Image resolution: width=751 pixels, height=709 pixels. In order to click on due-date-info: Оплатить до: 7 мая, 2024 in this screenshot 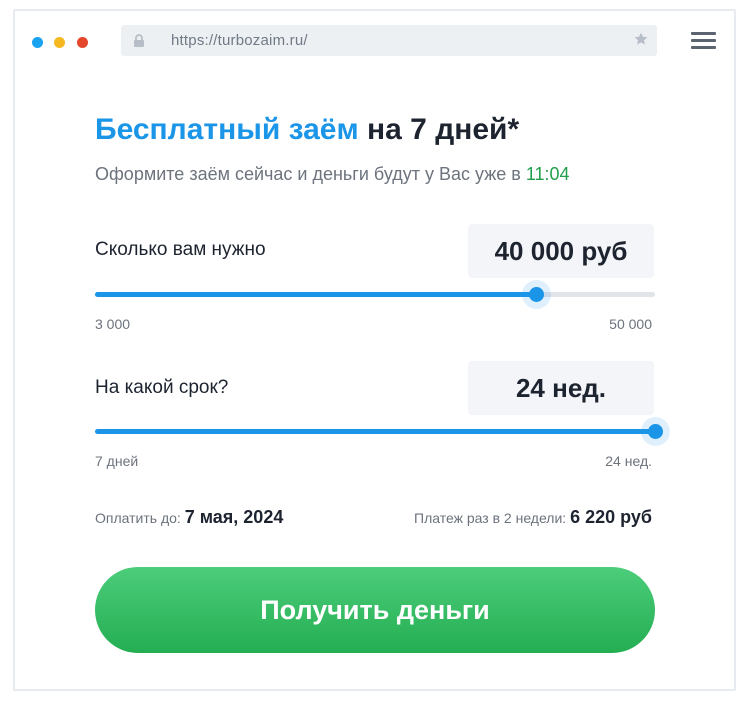, I will do `click(189, 517)`.